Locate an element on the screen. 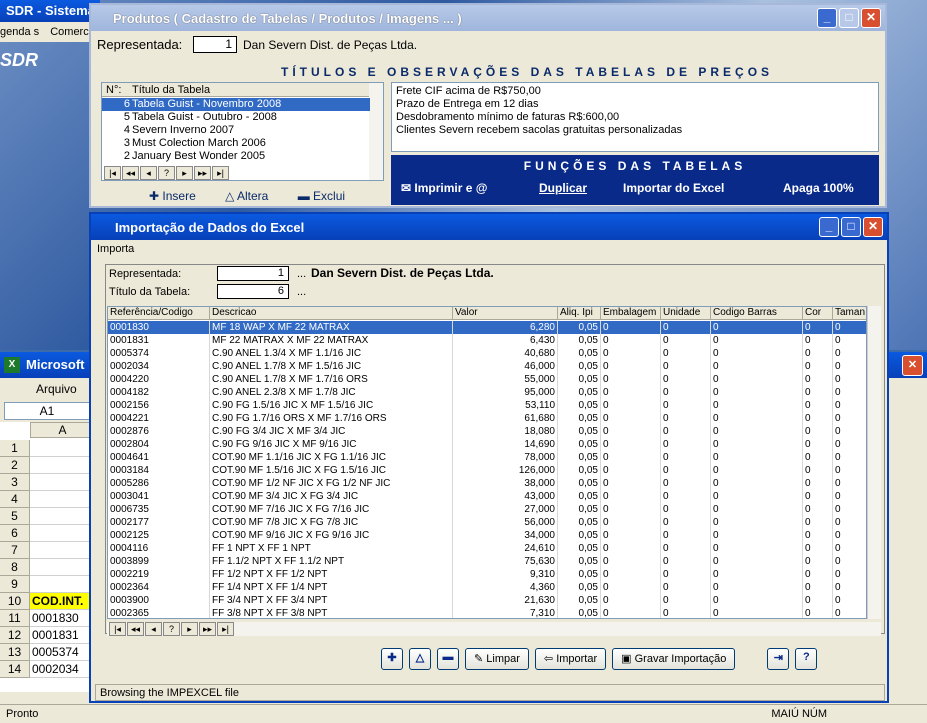 This screenshot has width=927, height=723. grid-column-header: Cor is located at coordinates (818, 313).